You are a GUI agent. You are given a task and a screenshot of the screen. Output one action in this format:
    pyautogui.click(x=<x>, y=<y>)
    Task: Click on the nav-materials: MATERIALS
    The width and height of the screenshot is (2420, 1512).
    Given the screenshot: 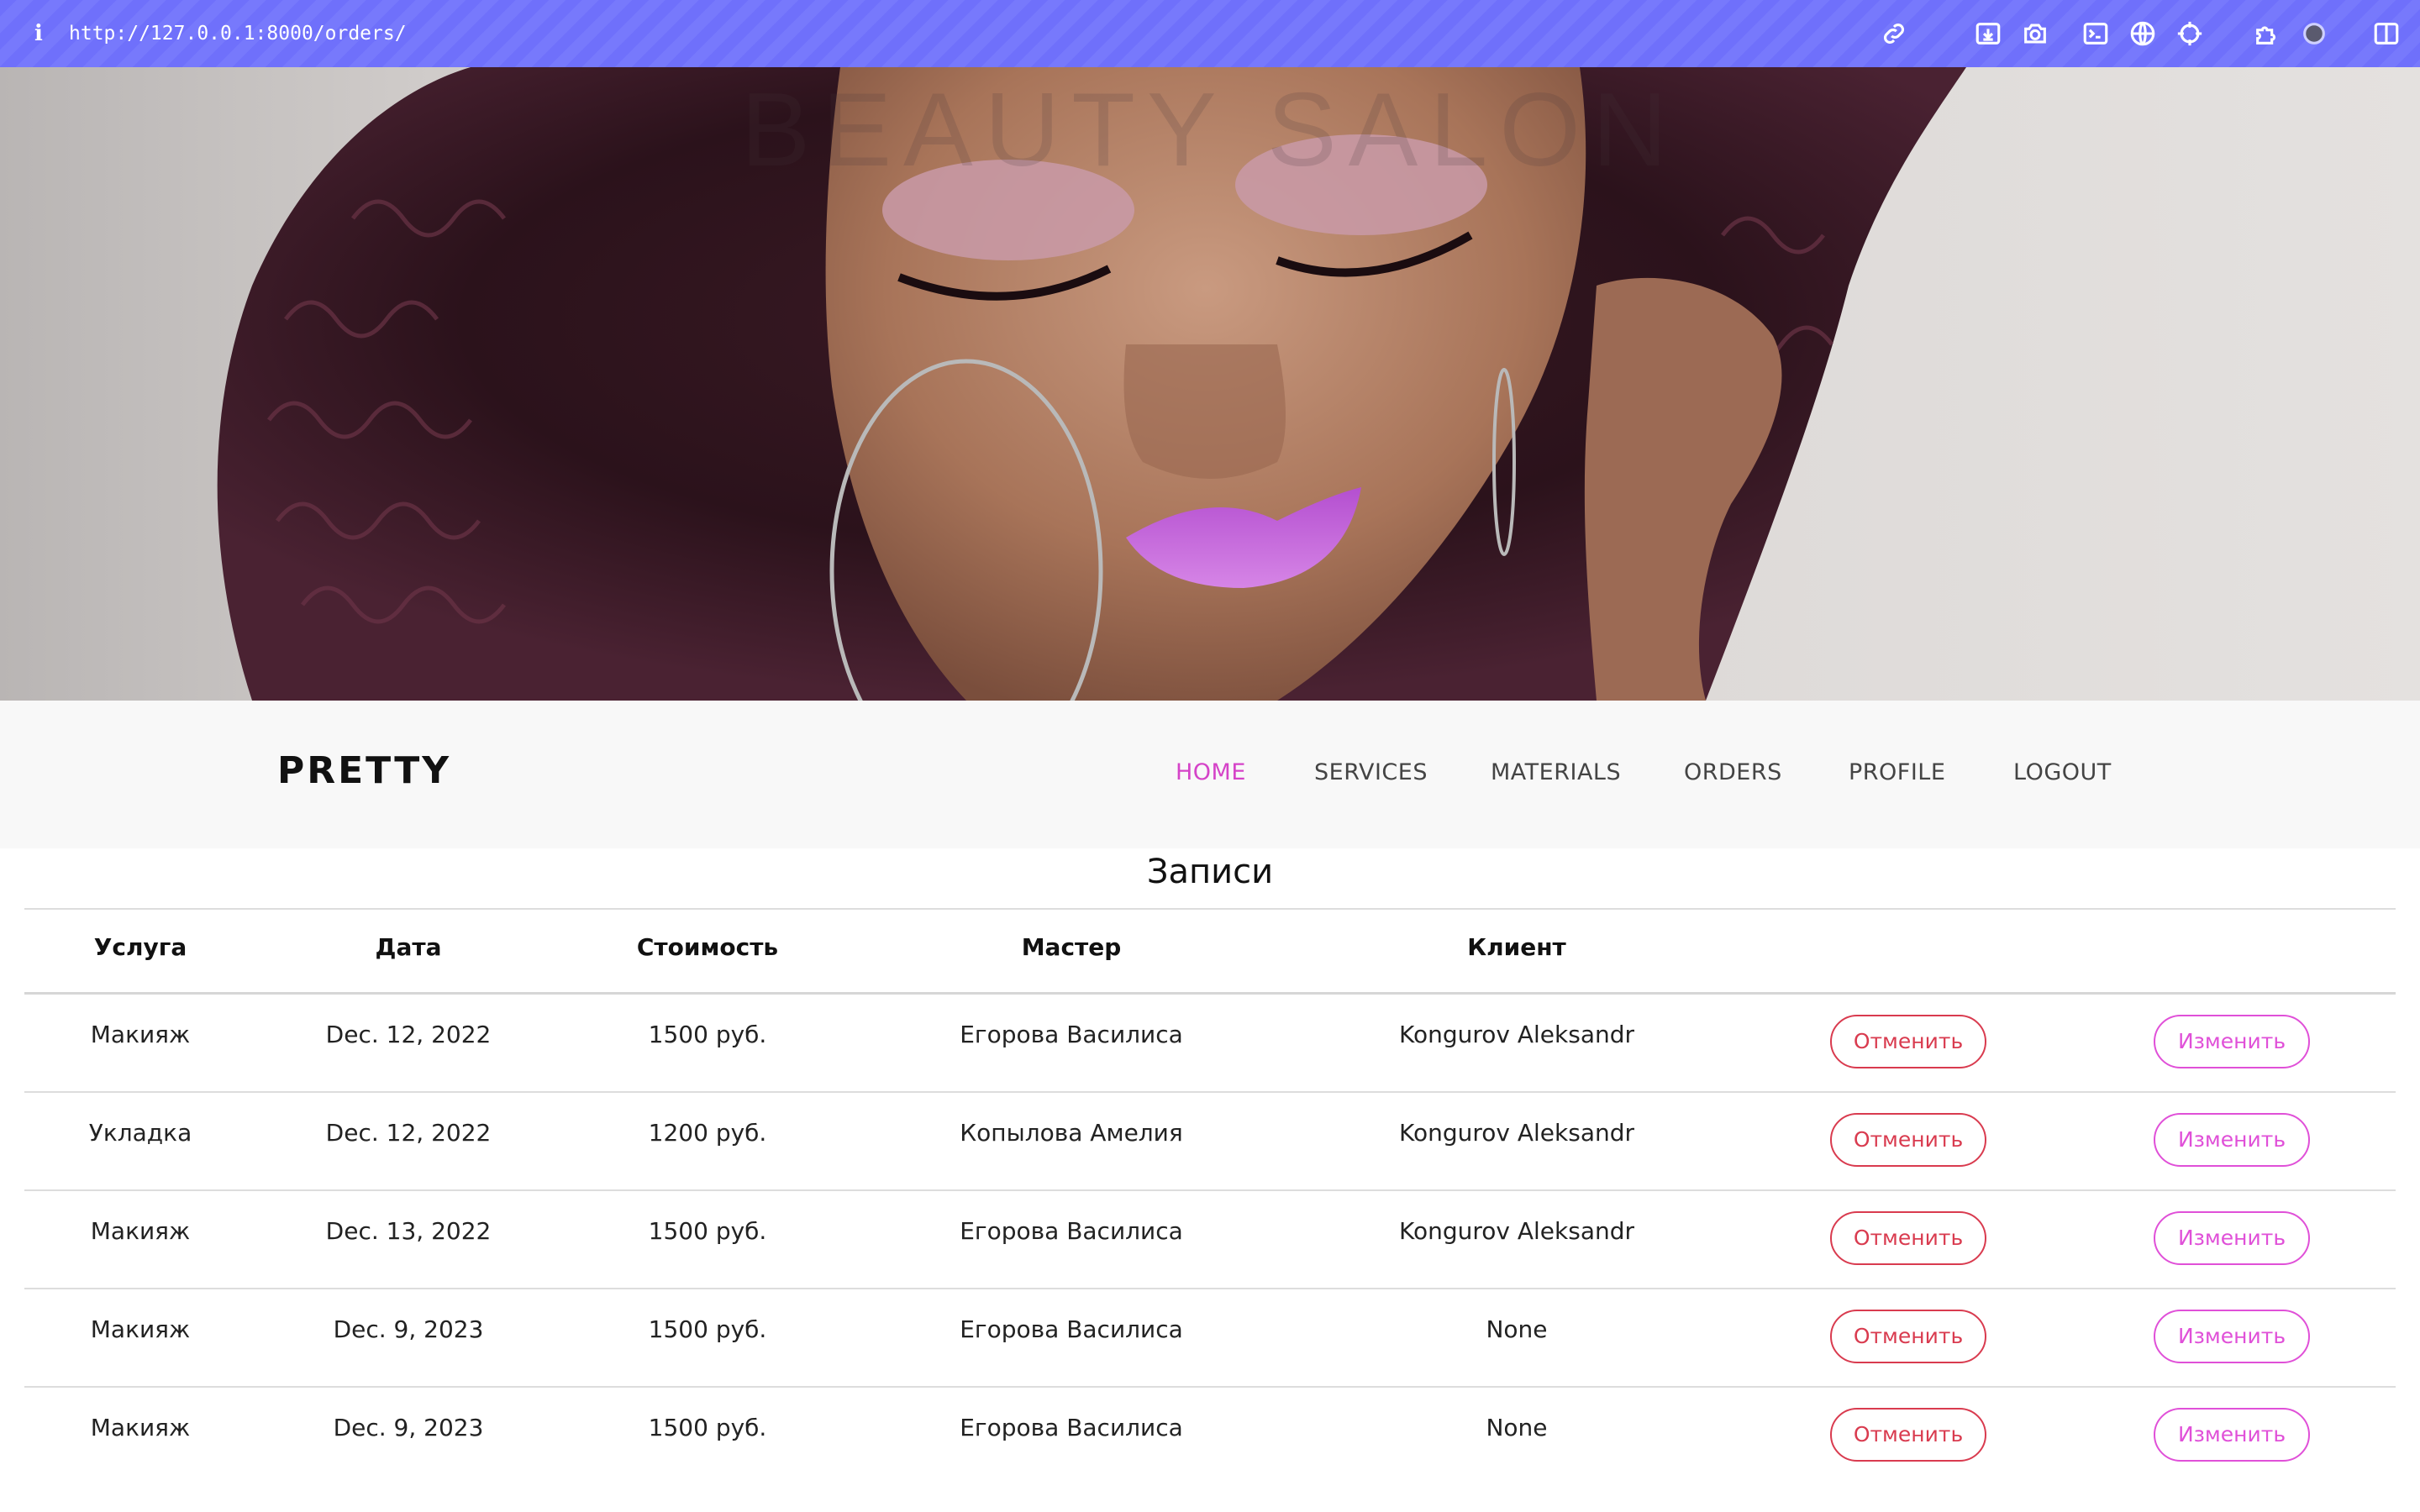 What is the action you would take?
    pyautogui.click(x=1556, y=772)
    